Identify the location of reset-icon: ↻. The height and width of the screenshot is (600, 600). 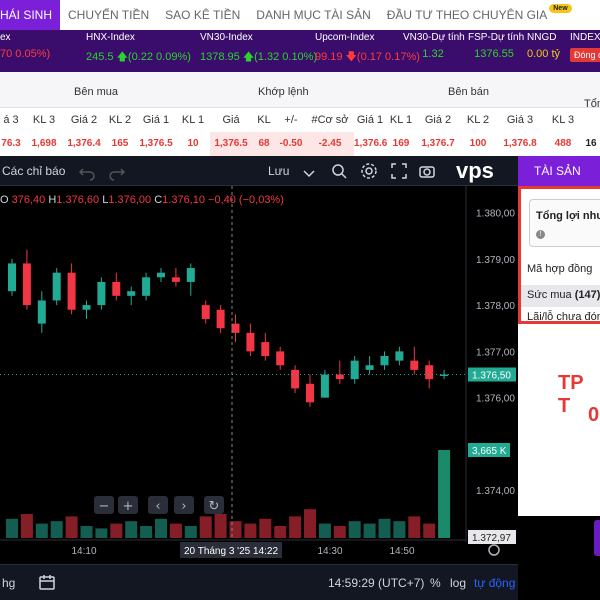
(214, 506).